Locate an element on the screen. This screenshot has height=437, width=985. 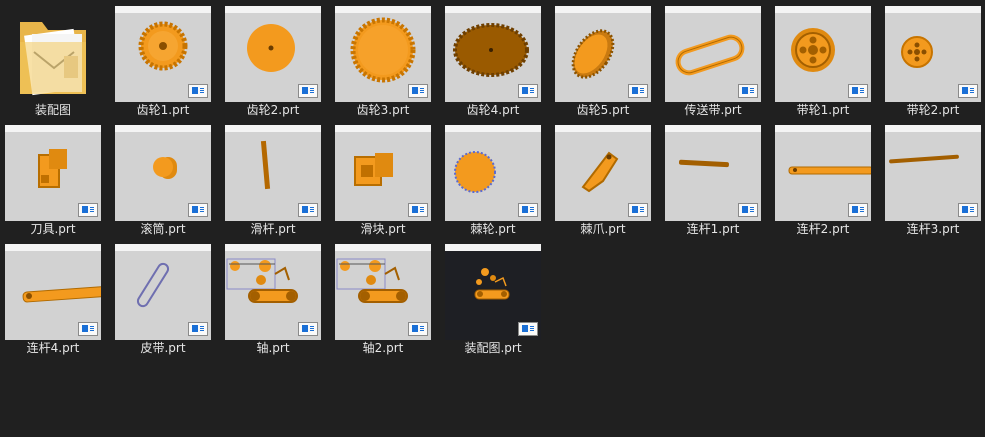
file-label: 刀具.prt is located at coordinates (53, 229).